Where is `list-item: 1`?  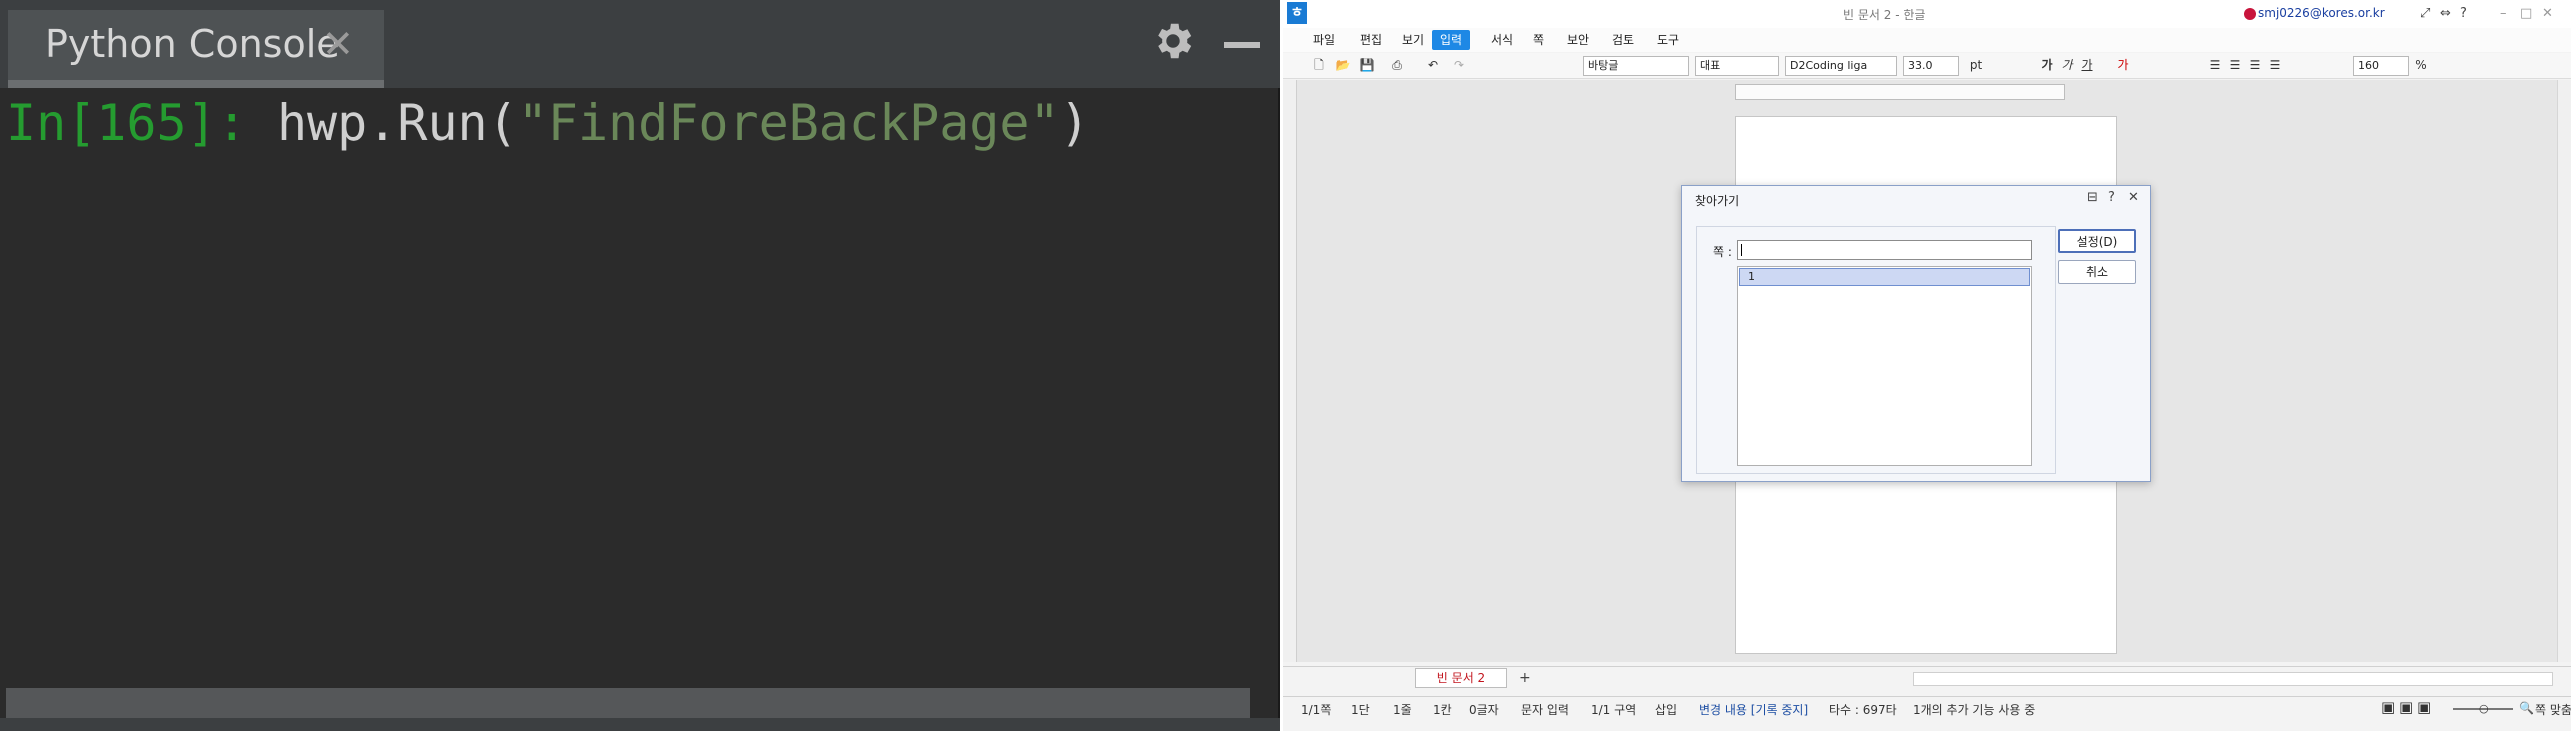
list-item: 1 is located at coordinates (1884, 277).